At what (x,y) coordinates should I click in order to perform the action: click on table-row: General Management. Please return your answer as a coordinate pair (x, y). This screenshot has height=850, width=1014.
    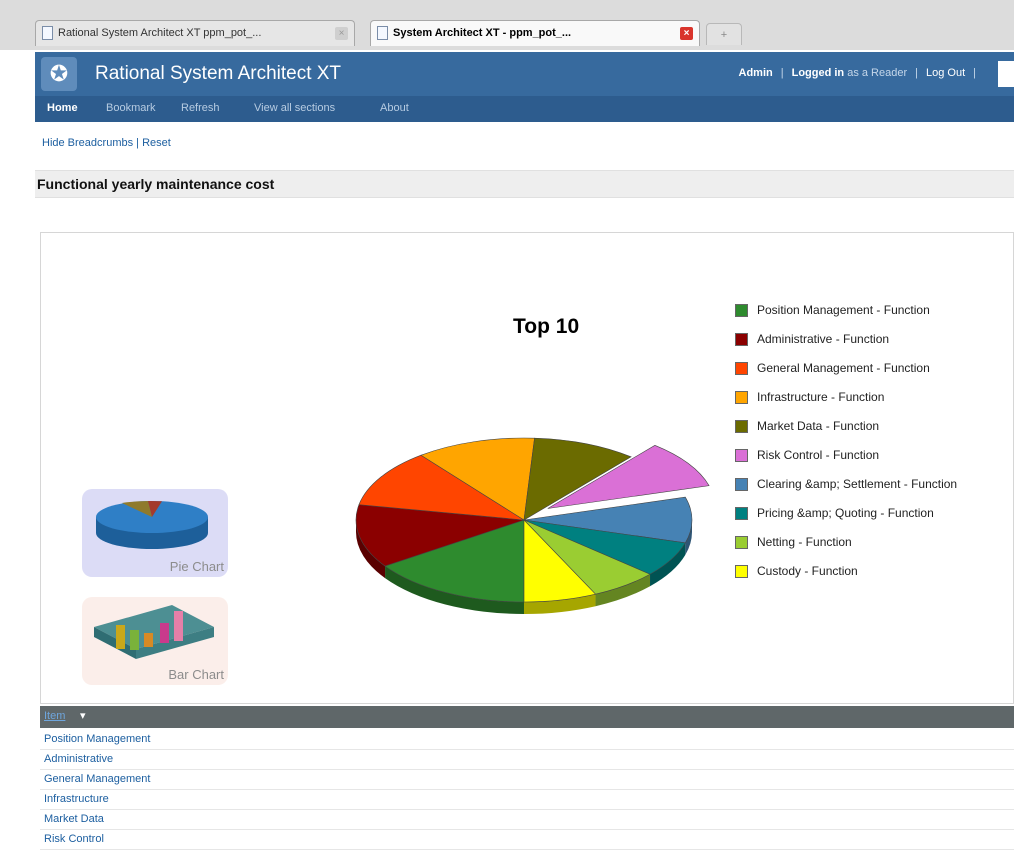
    Looking at the image, I should click on (527, 780).